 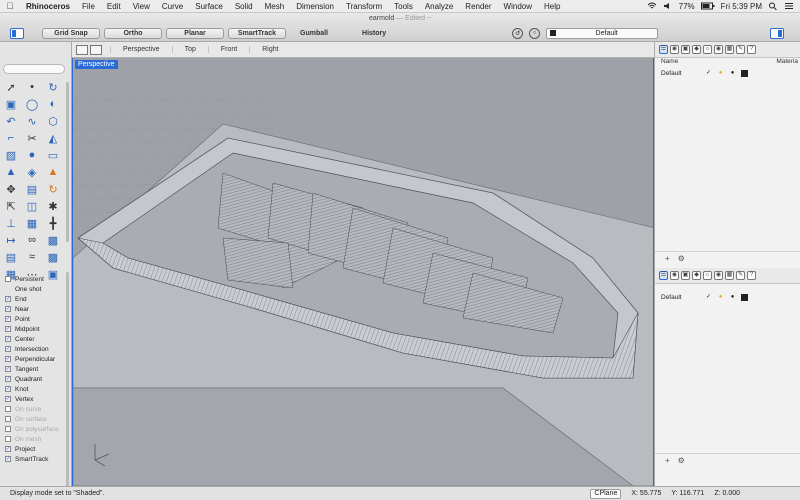 What do you see at coordinates (189, 49) in the screenshot?
I see `tab-top: Top` at bounding box center [189, 49].